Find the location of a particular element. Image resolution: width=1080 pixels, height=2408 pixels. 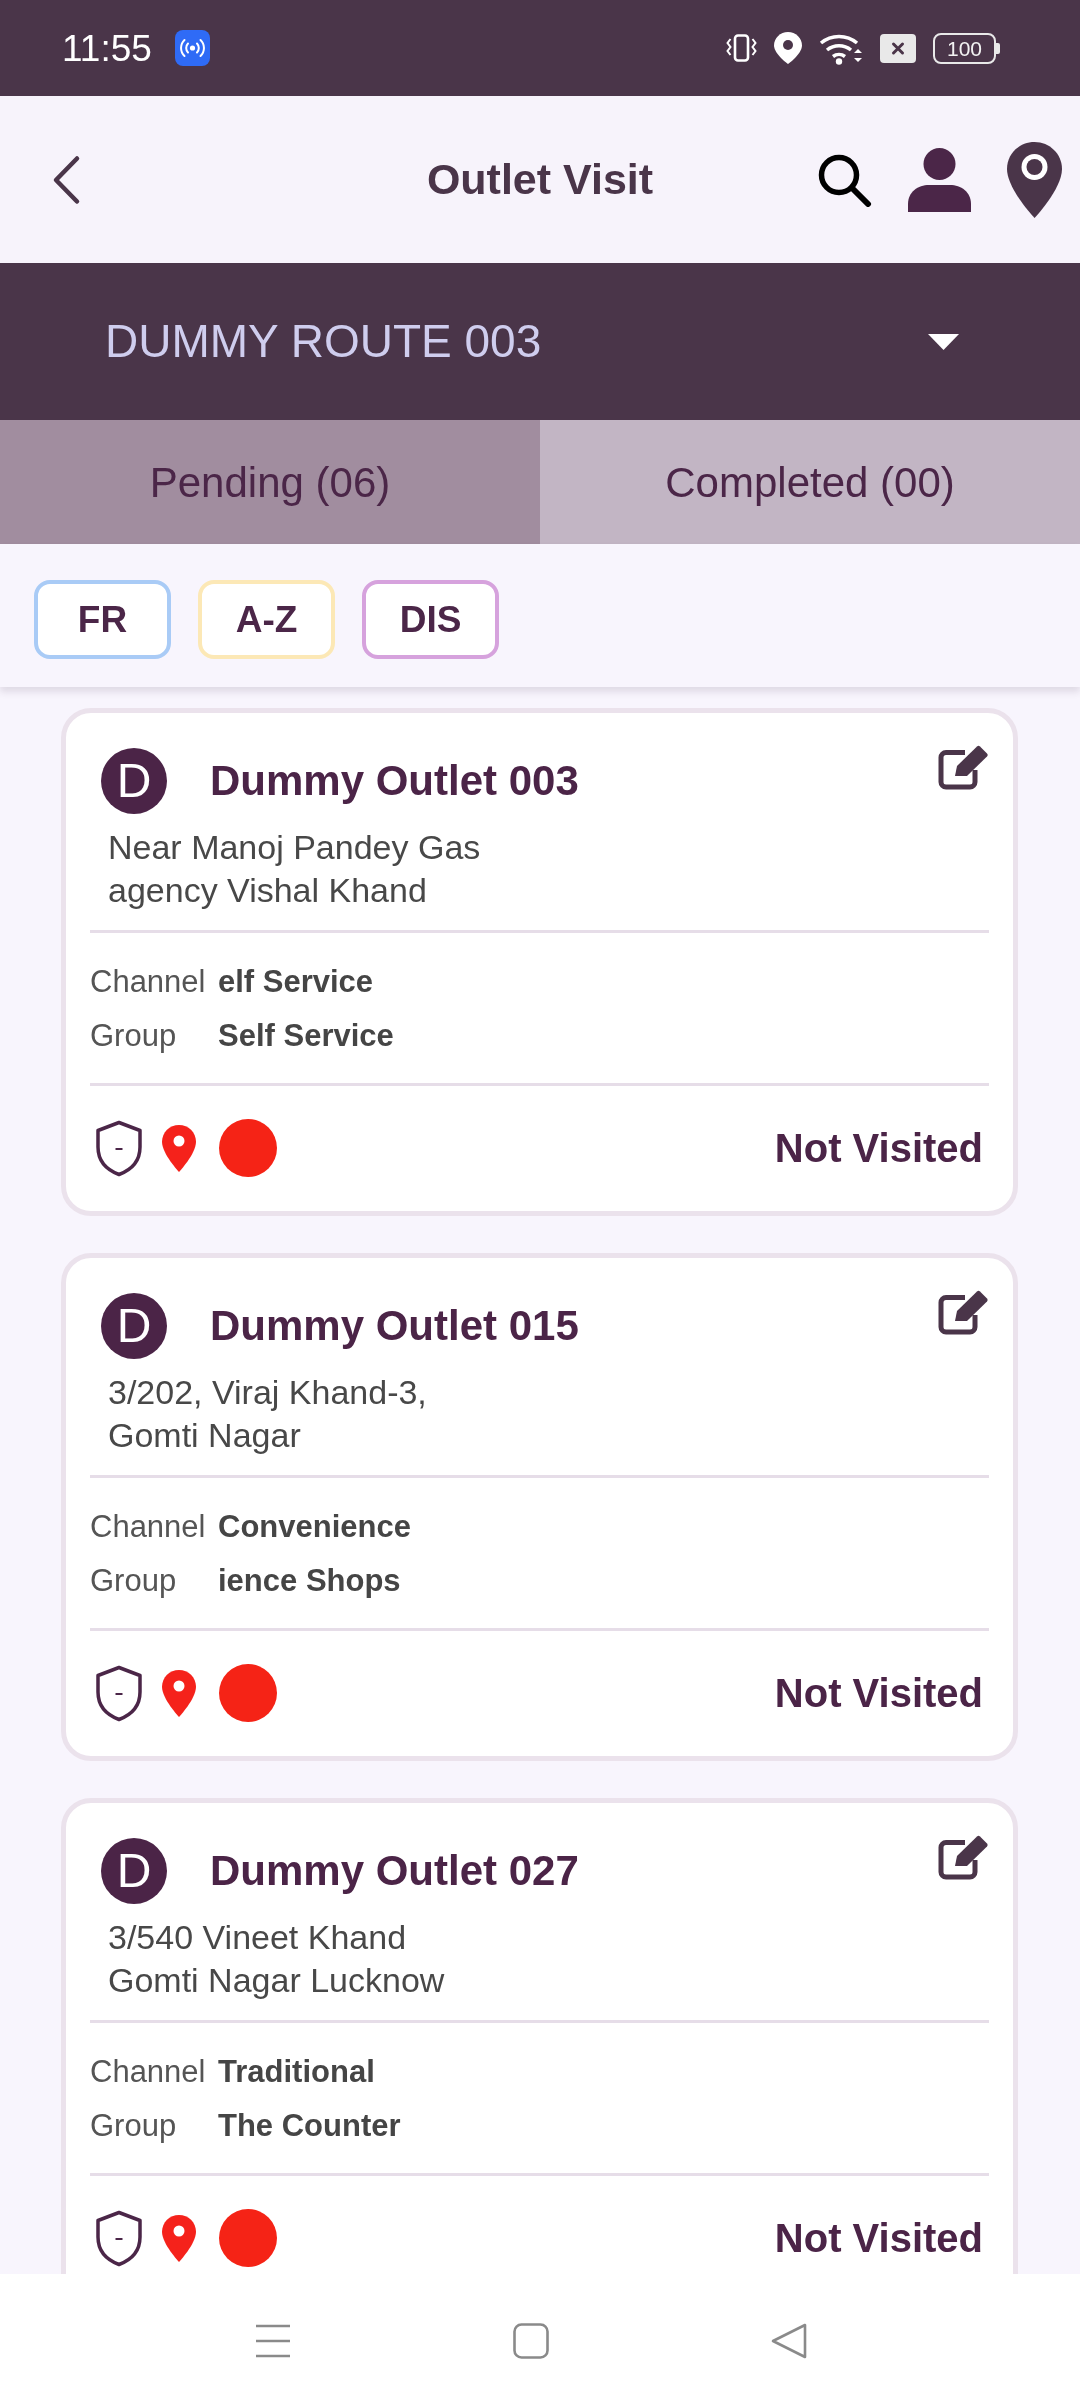

screen-title: Outlet Visit is located at coordinates (540, 179).